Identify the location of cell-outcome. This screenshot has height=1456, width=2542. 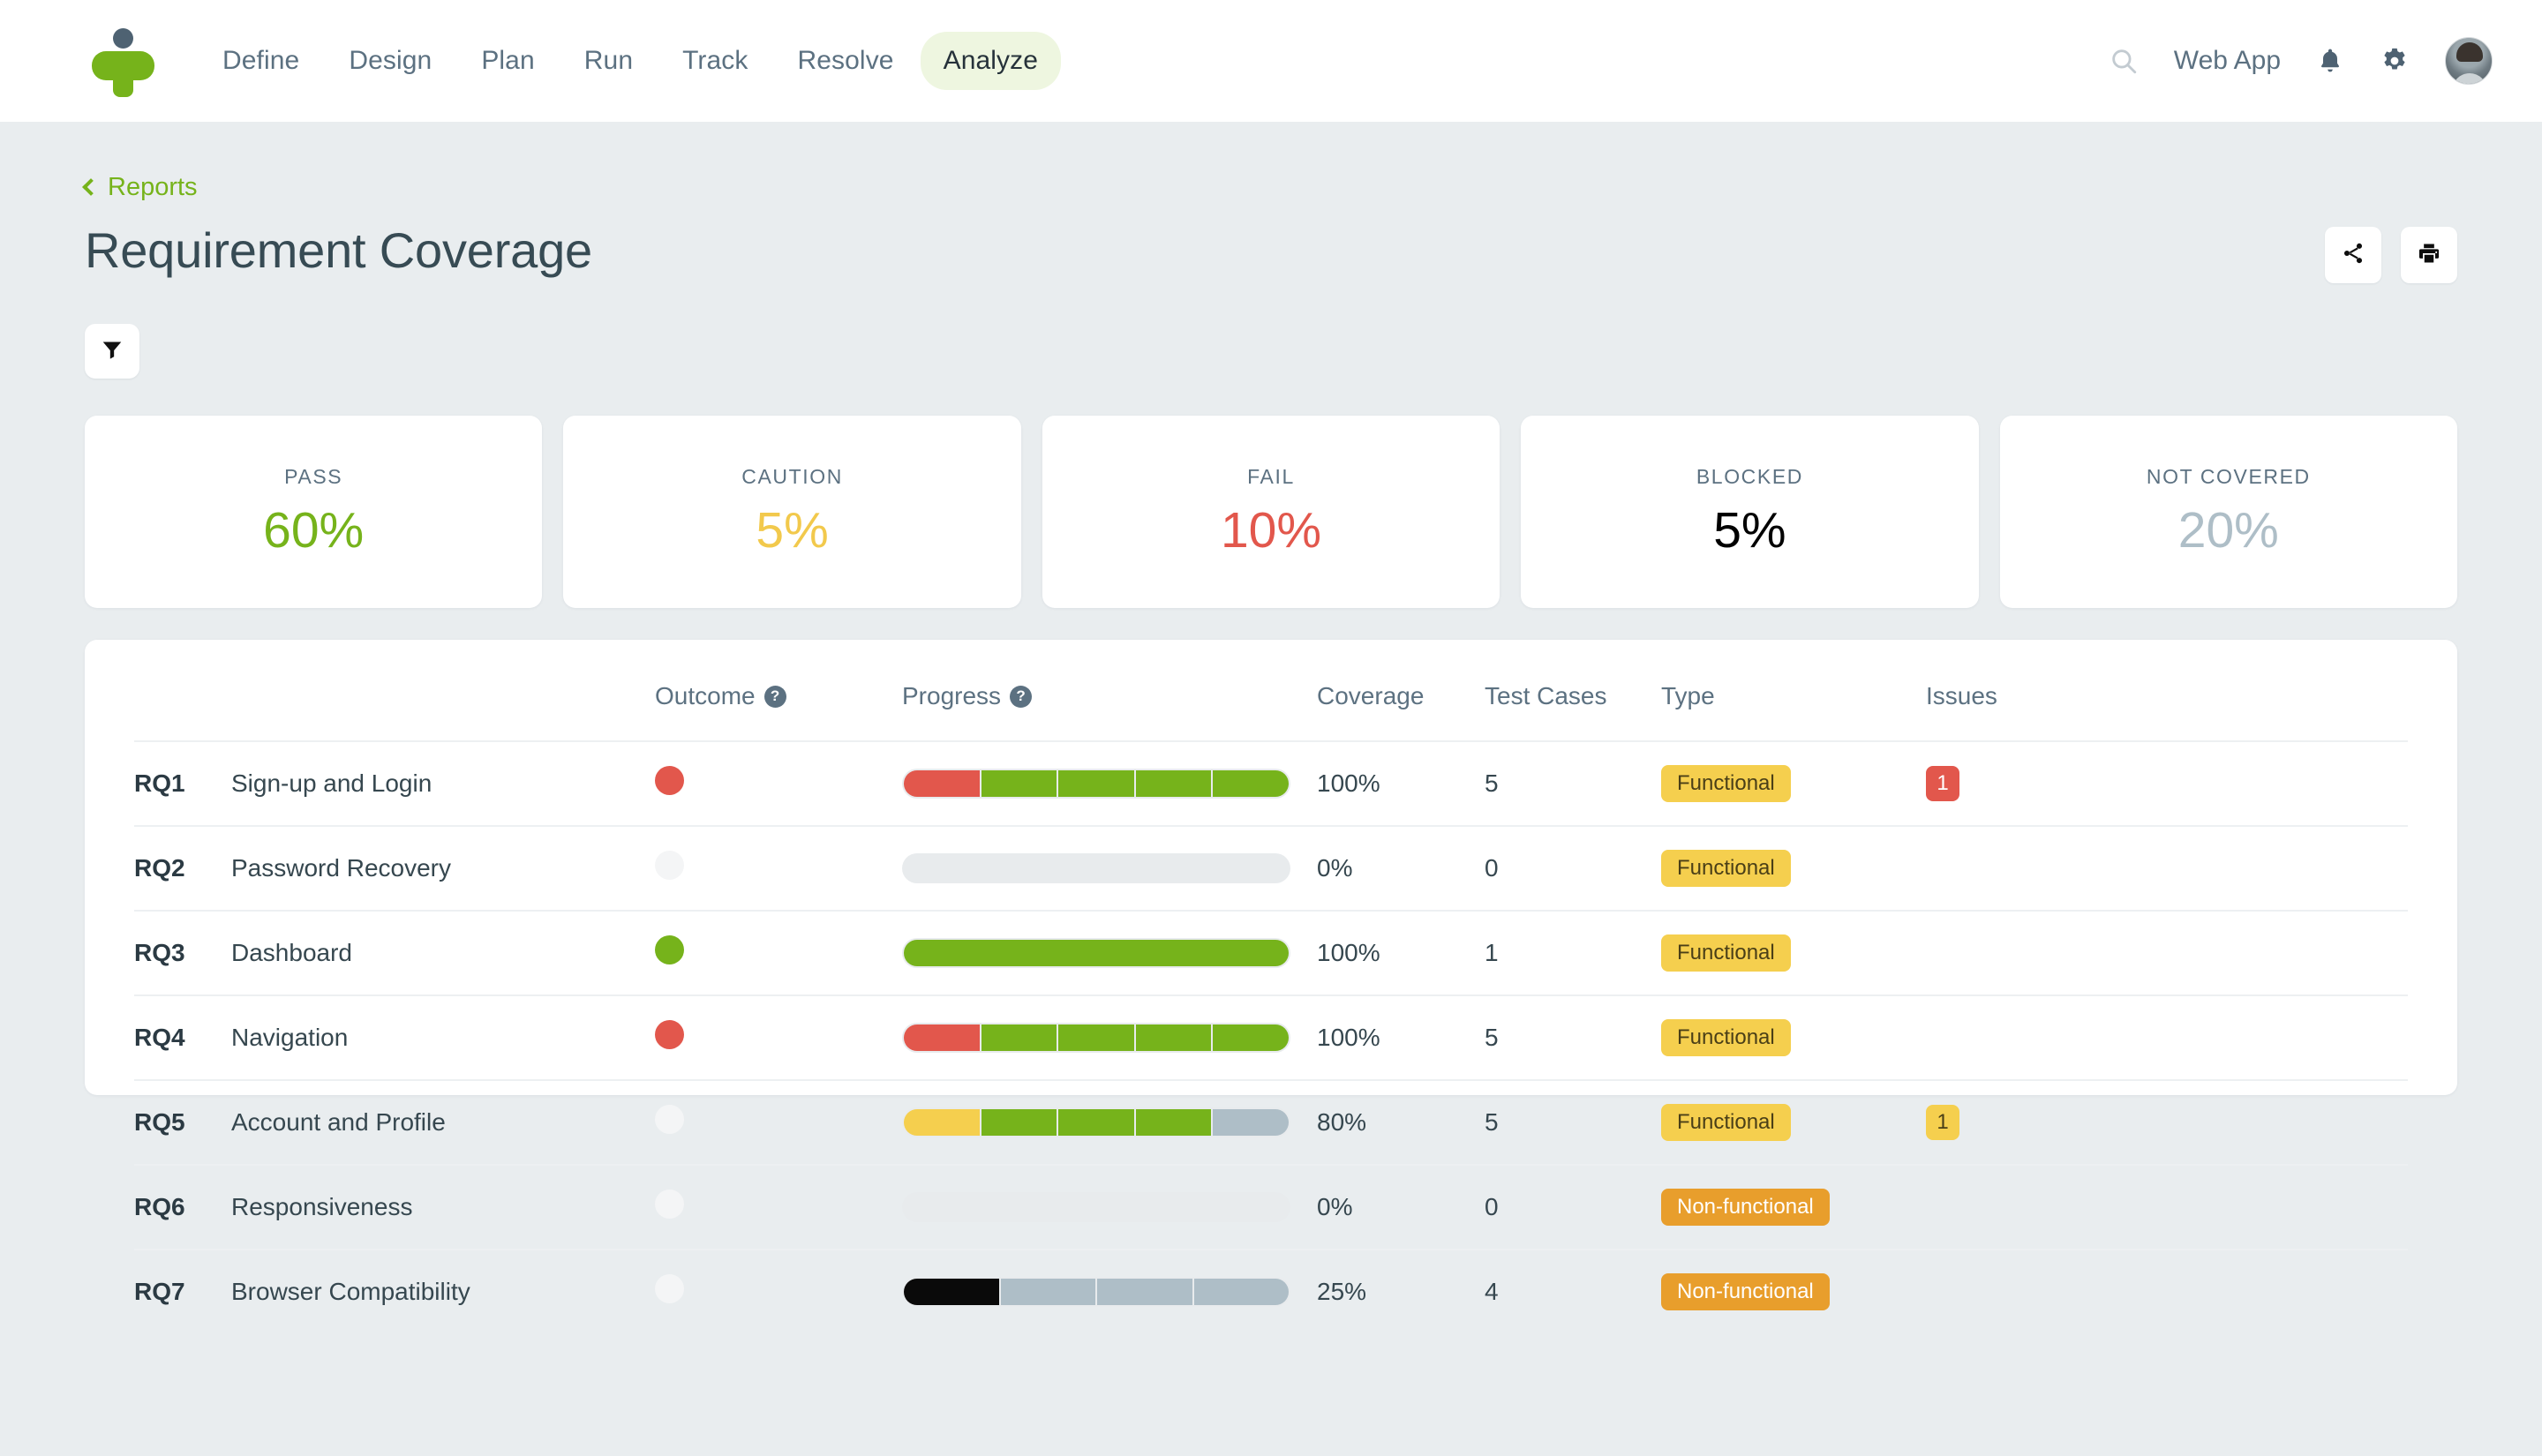
(779, 1207).